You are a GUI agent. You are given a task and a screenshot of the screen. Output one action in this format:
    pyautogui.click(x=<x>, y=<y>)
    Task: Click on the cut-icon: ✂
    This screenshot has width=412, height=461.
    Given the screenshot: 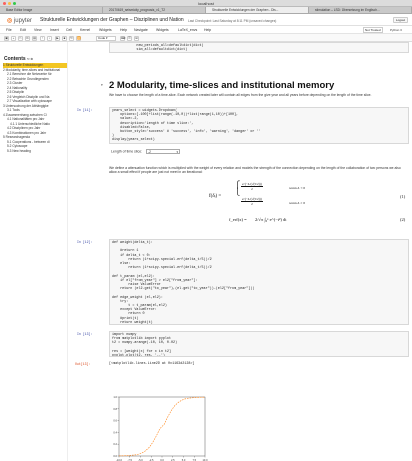 What is the action you would take?
    pyautogui.click(x=20, y=38)
    